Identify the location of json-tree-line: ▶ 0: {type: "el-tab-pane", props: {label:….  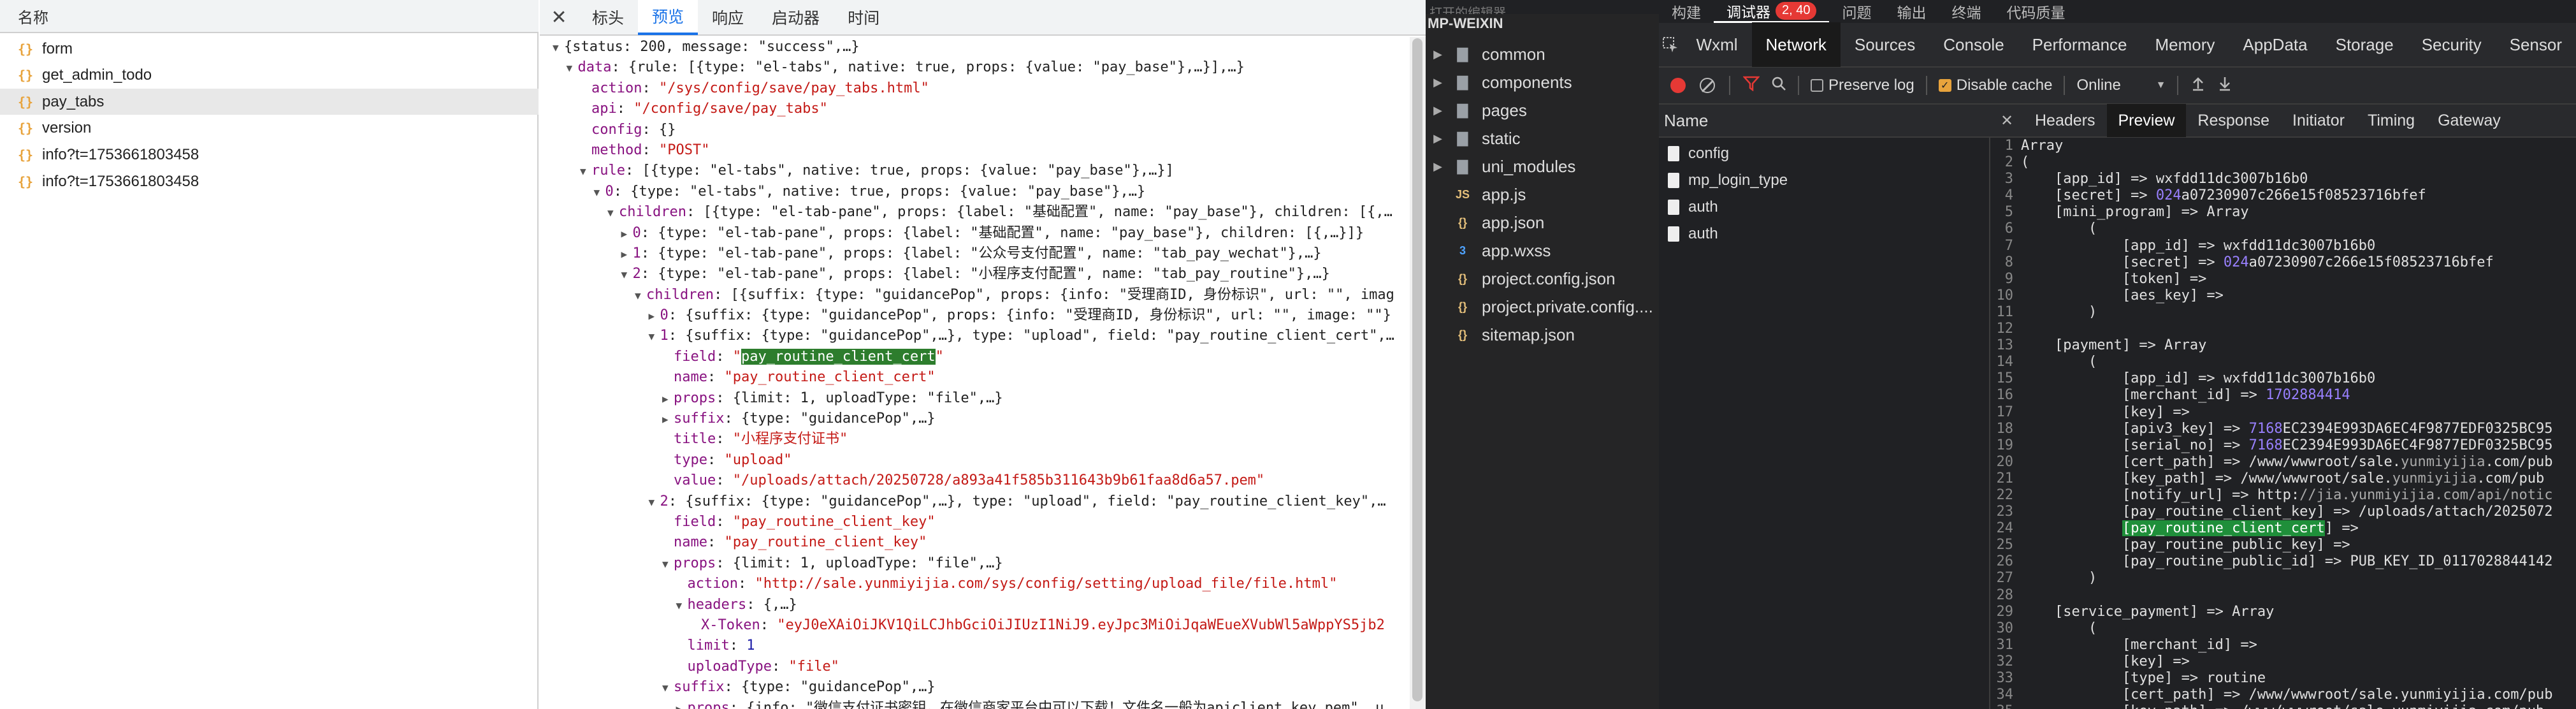
(975, 234).